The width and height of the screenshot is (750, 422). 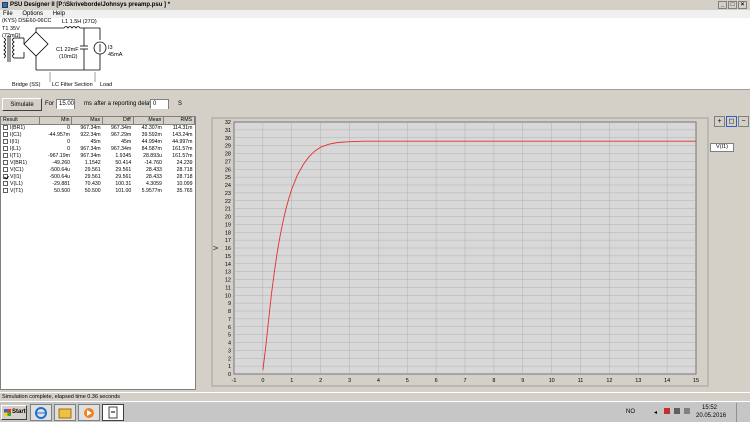 What do you see at coordinates (92, 190) in the screenshot?
I see `result-max-cell: 50.500` at bounding box center [92, 190].